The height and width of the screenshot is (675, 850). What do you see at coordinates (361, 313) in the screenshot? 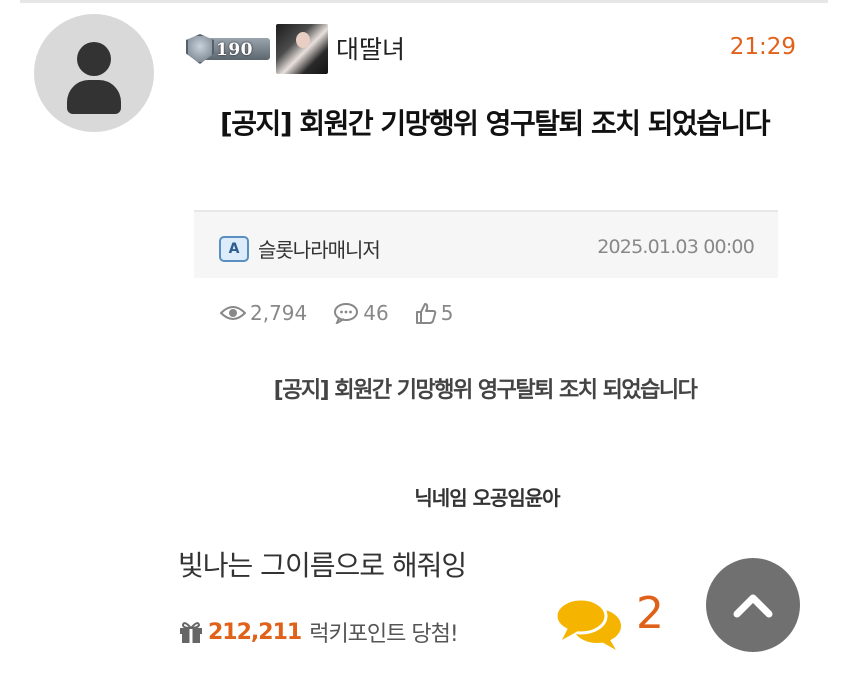
I see `comments-stat: 46` at bounding box center [361, 313].